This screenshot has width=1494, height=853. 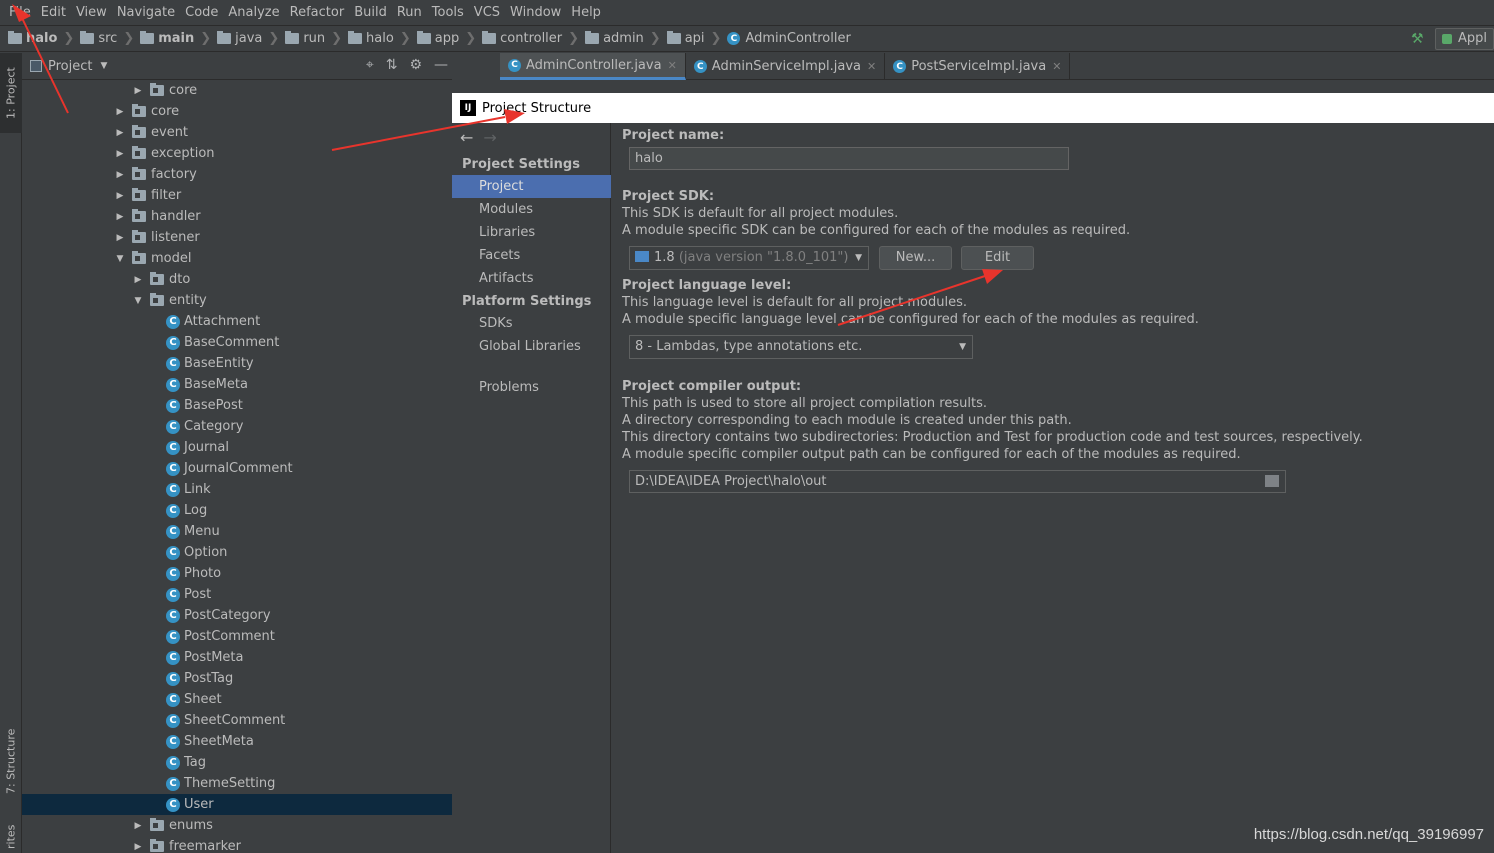 I want to click on menu-window: Window, so click(x=535, y=13).